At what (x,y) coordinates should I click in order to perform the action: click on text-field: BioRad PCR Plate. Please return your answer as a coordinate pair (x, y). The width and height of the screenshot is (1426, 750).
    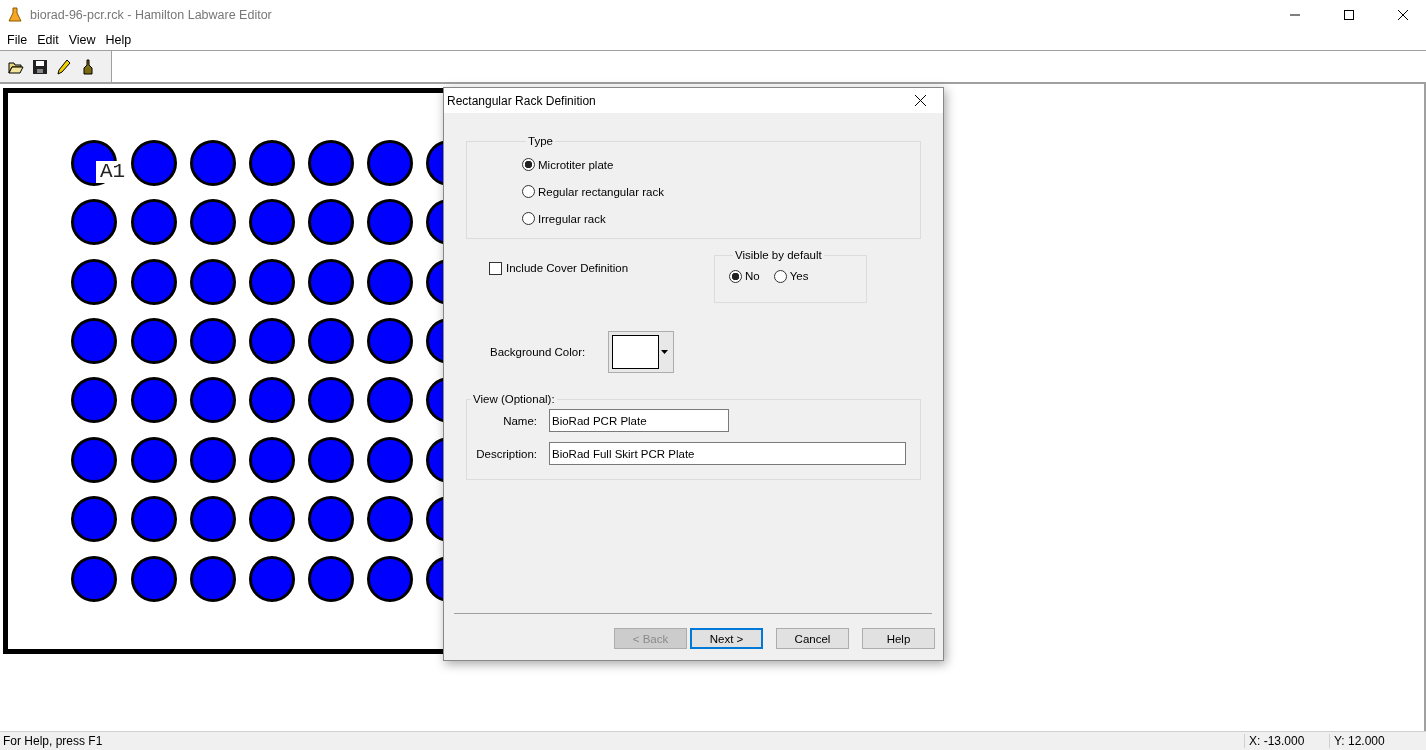
    Looking at the image, I should click on (639, 420).